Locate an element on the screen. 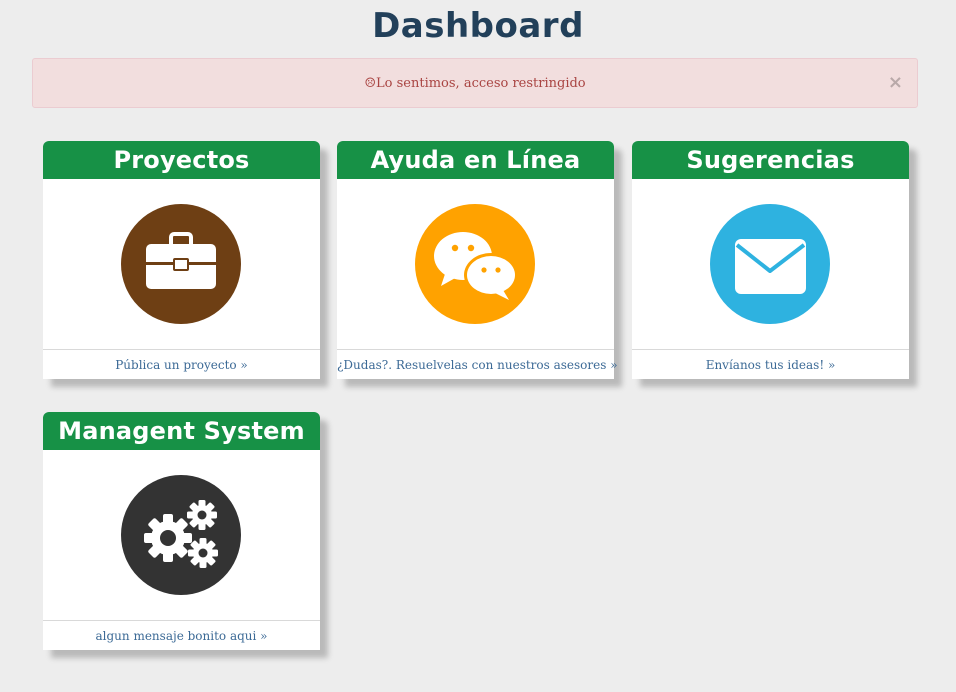 This screenshot has height=692, width=956. card-title: Proyectos is located at coordinates (181, 160).